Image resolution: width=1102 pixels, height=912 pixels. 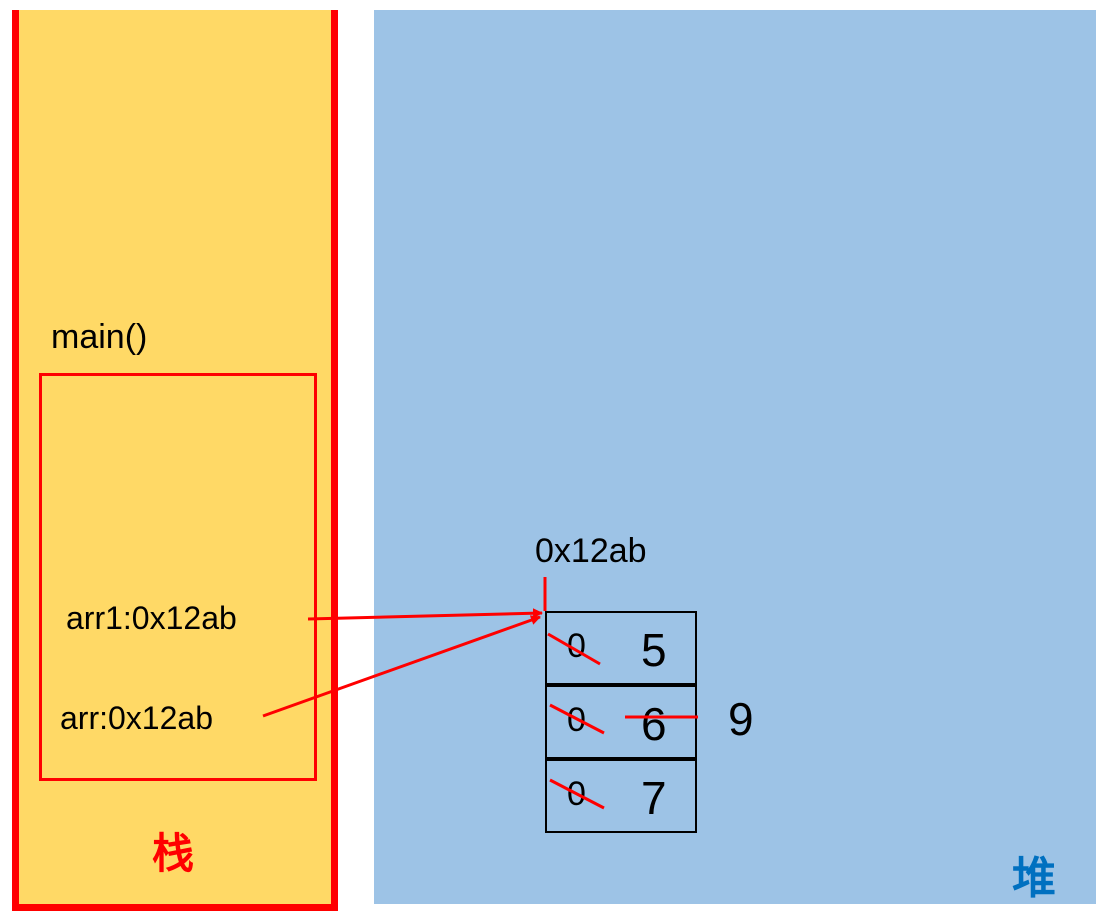 I want to click on stack-label: 栈, so click(x=173, y=853).